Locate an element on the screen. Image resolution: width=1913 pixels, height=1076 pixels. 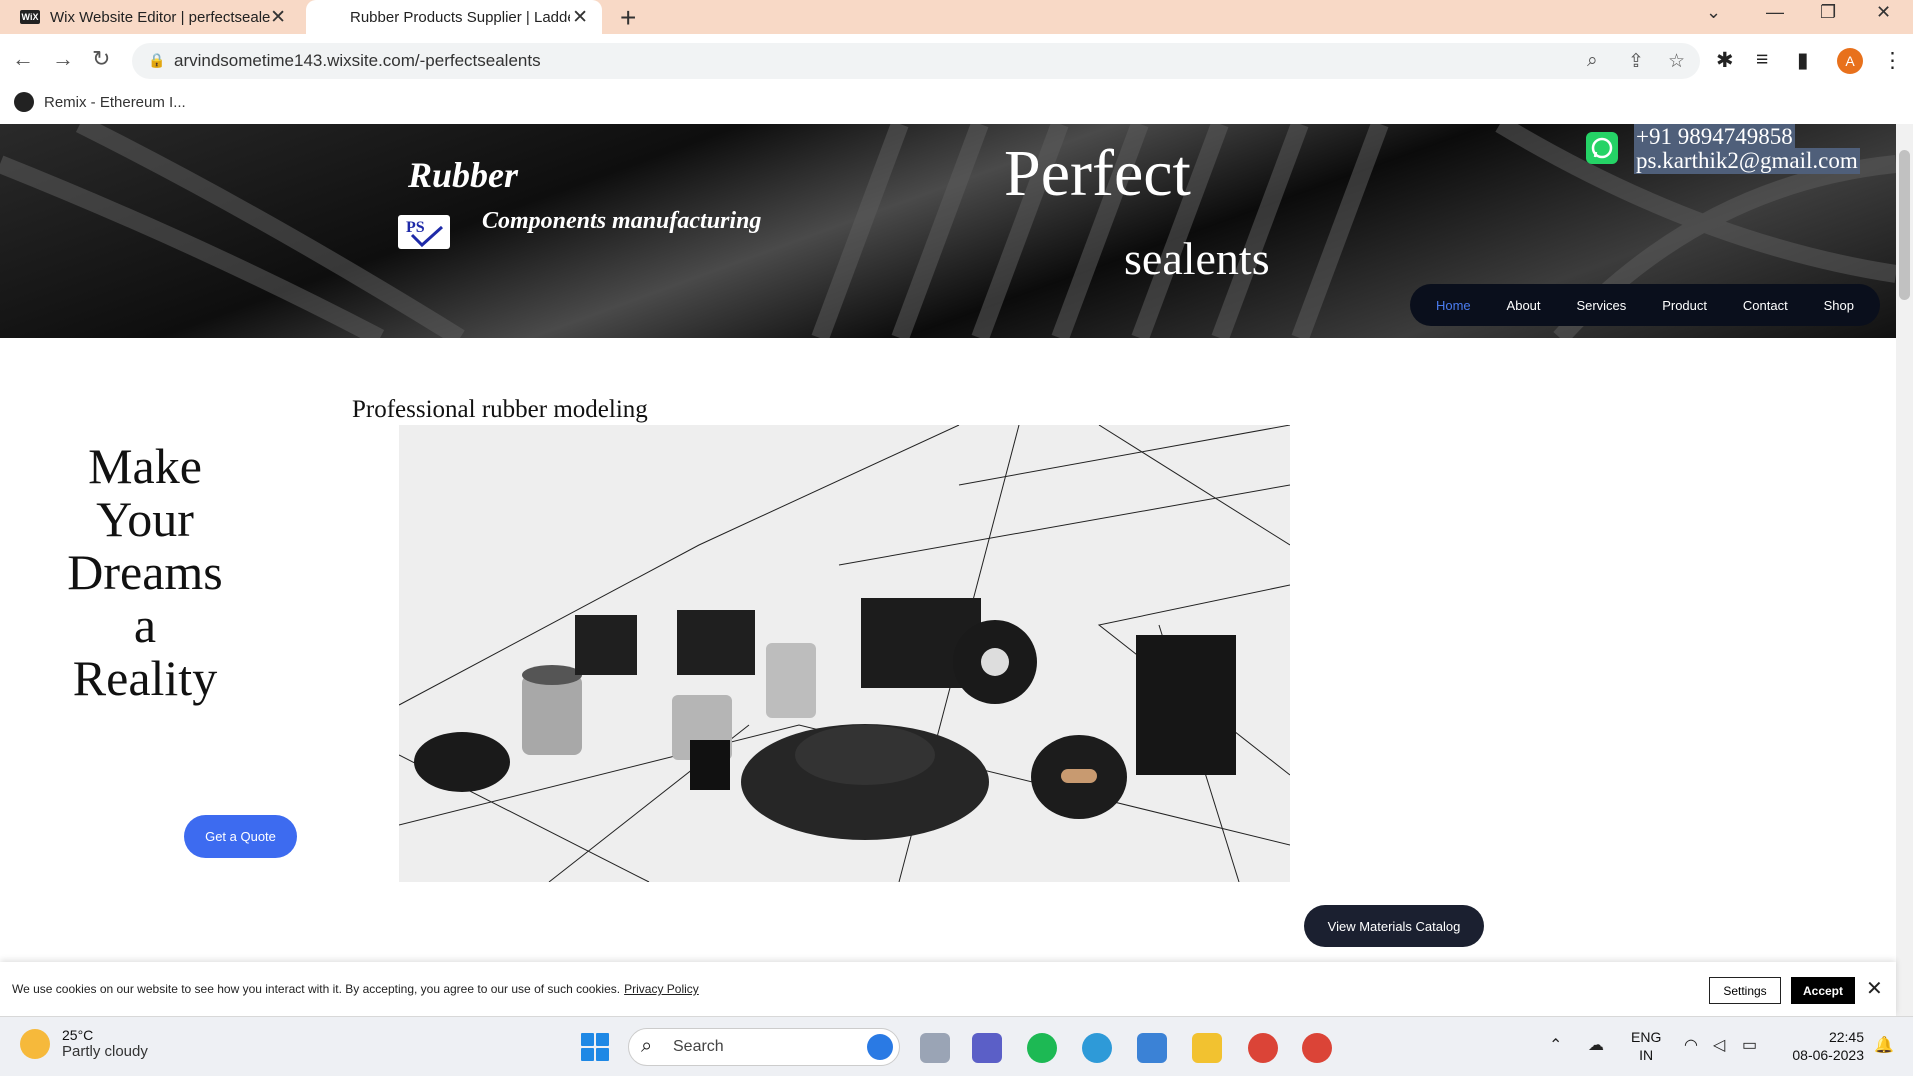
contact-email: ps.karthik2@gmail.com is located at coordinates (1747, 161).